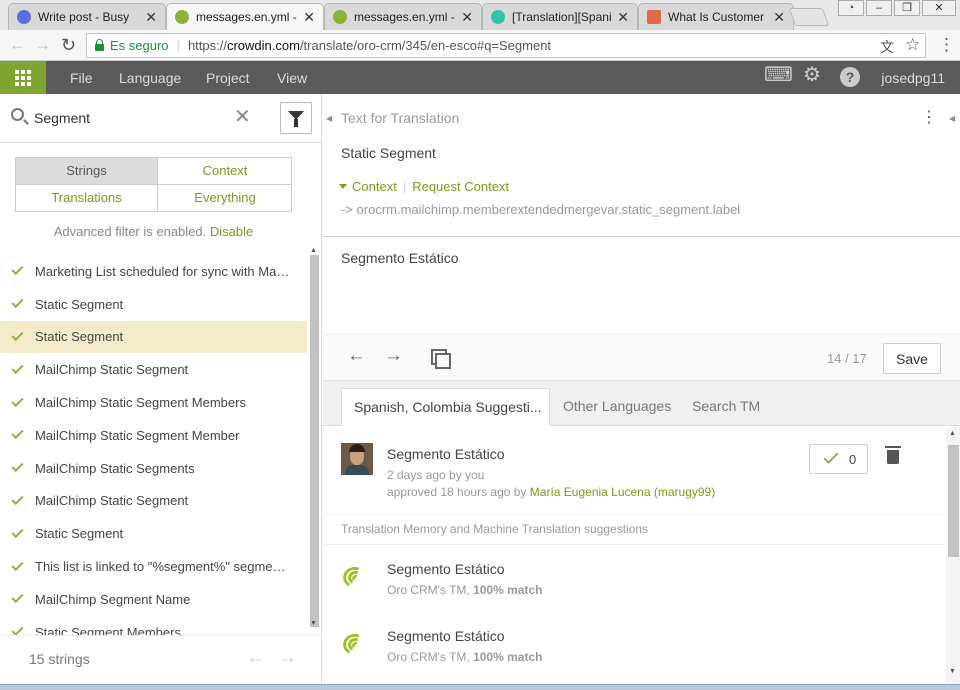  I want to click on username-menu: josedpg11, so click(913, 78).